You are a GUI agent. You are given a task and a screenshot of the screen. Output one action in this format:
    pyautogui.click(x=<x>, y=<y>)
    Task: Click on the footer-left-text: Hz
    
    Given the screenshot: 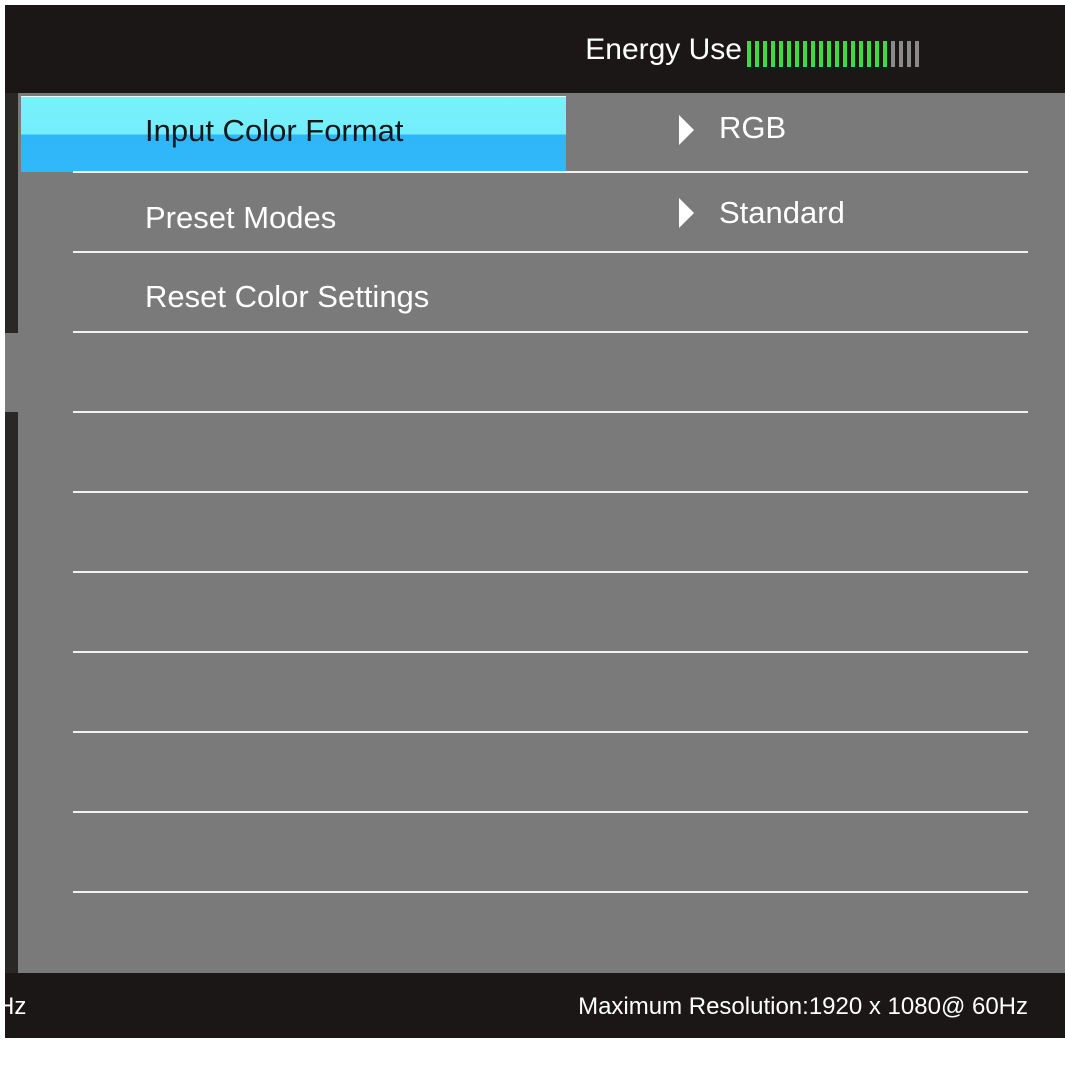 What is the action you would take?
    pyautogui.click(x=13, y=1006)
    